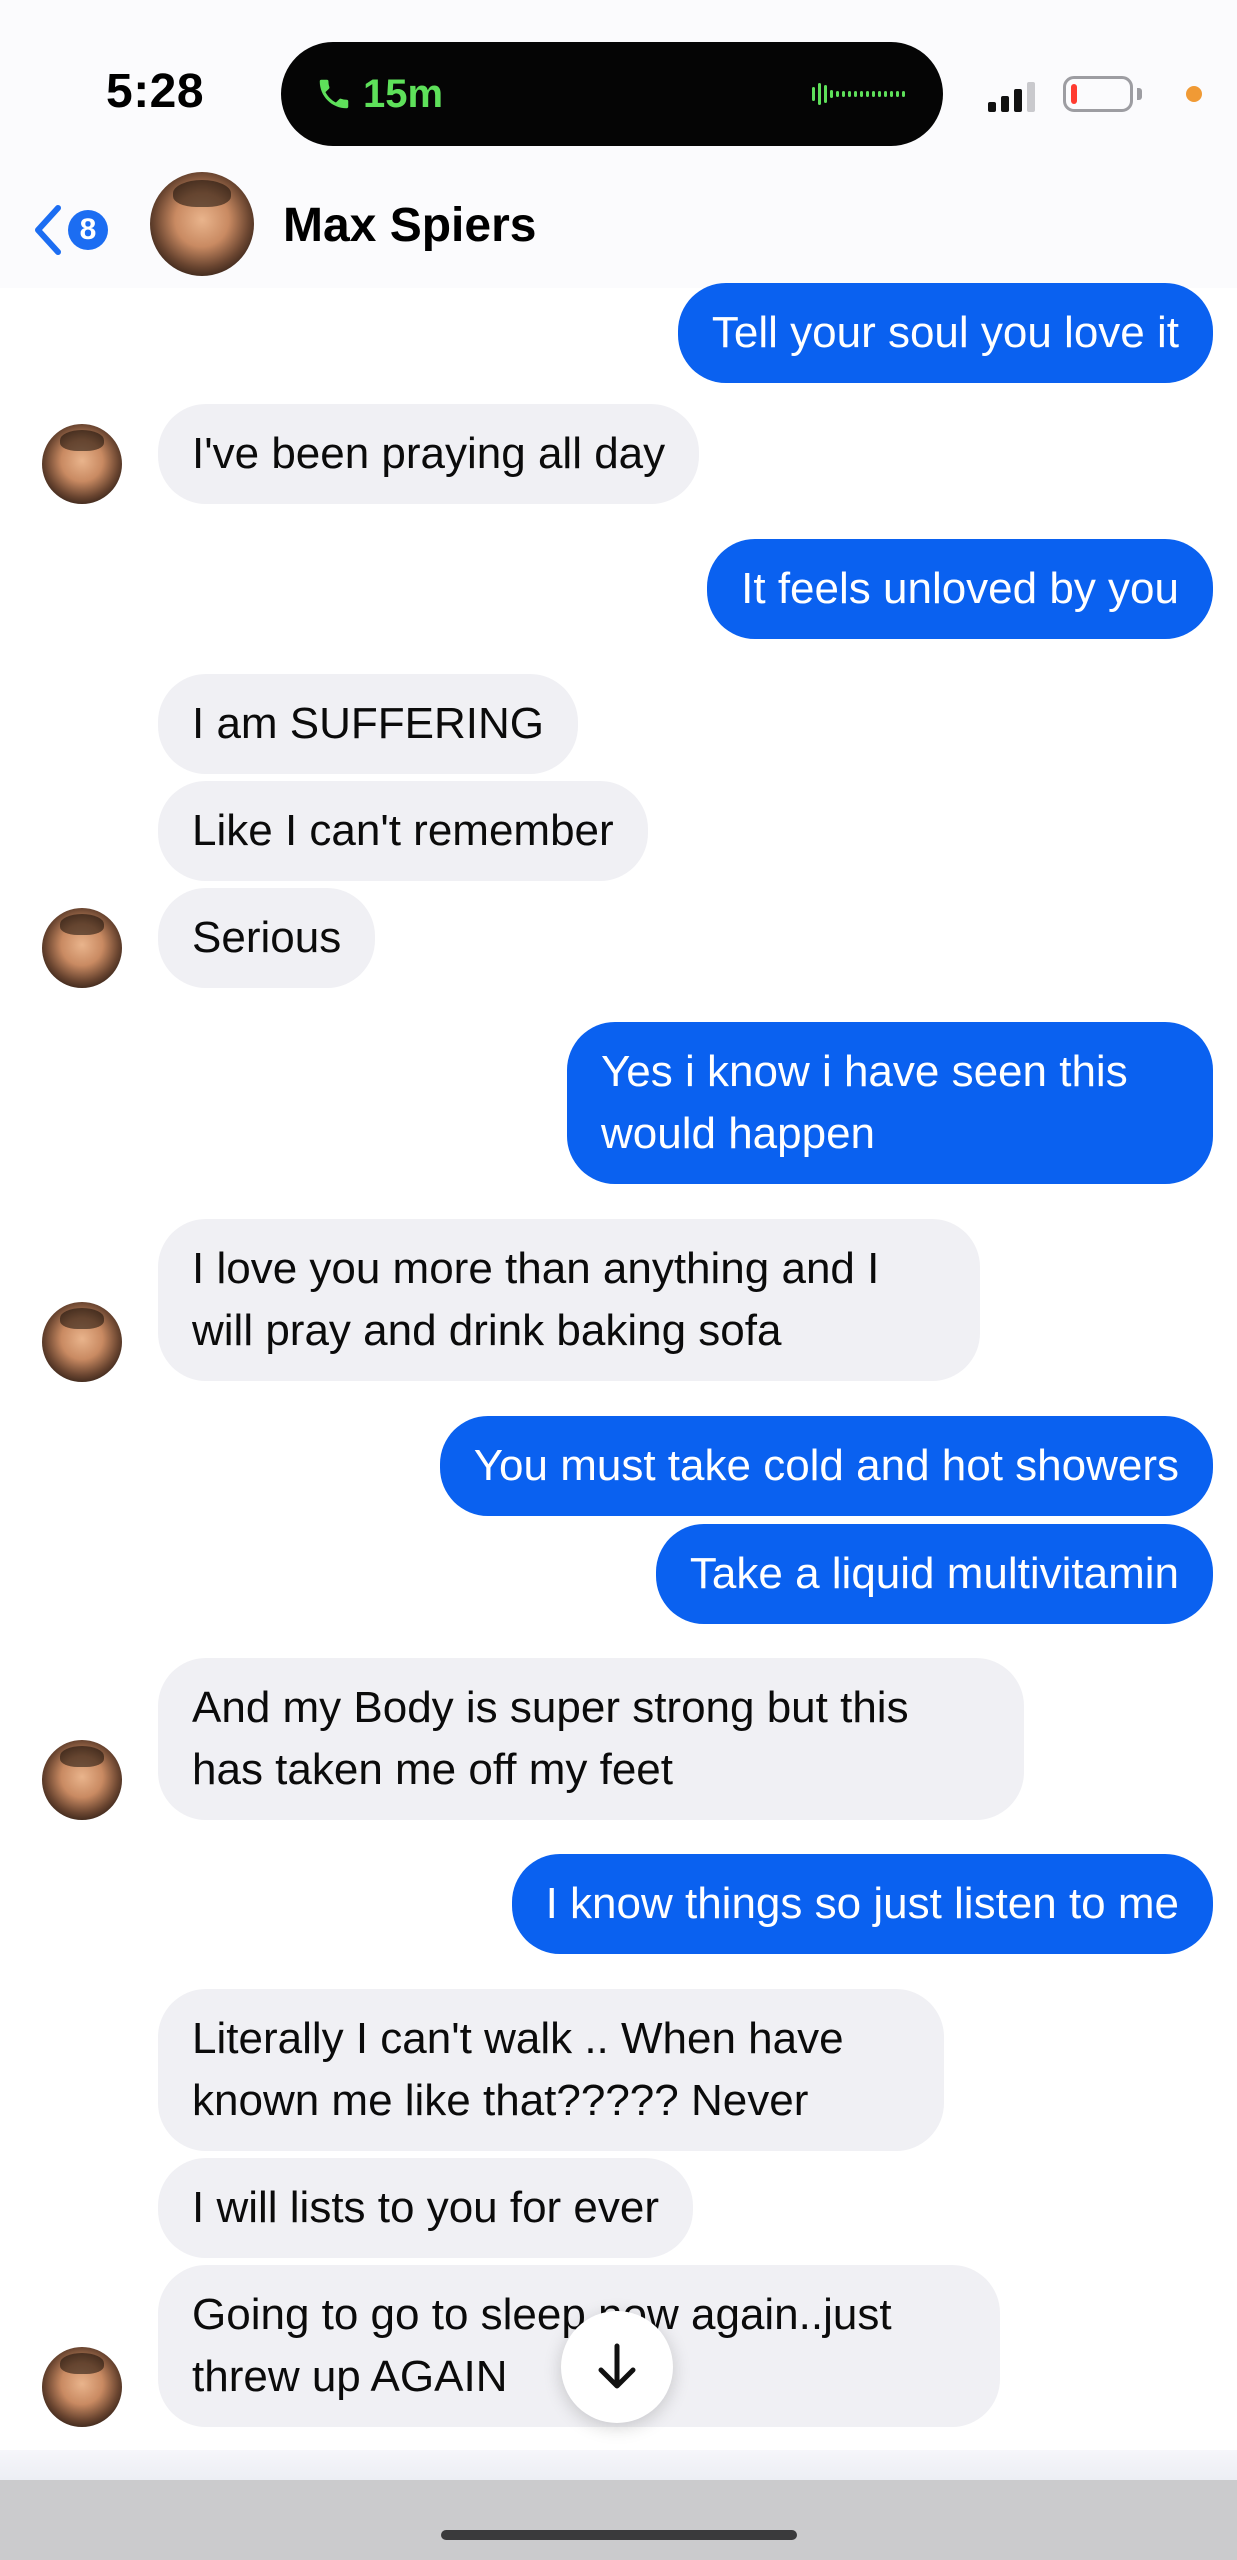 This screenshot has height=2560, width=1237. Describe the element at coordinates (1011, 97) in the screenshot. I see `cellular-signal-icon` at that location.